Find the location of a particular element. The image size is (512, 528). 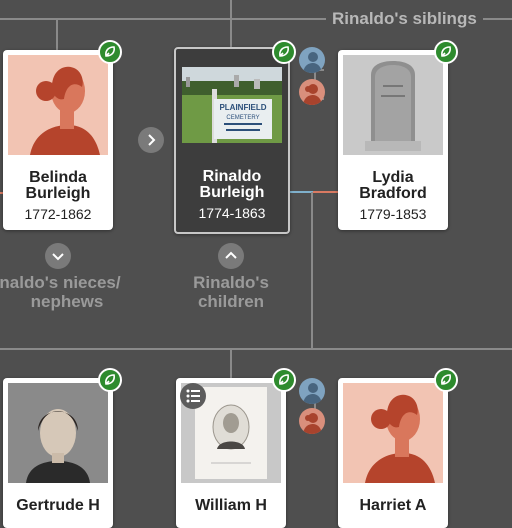

person-card-harriet: Harriet A is located at coordinates (393, 453).